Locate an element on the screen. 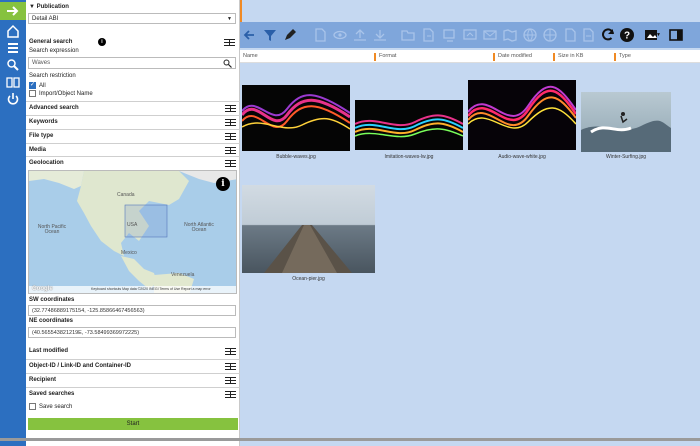 The width and height of the screenshot is (700, 446). window-icon is located at coordinates (676, 35).